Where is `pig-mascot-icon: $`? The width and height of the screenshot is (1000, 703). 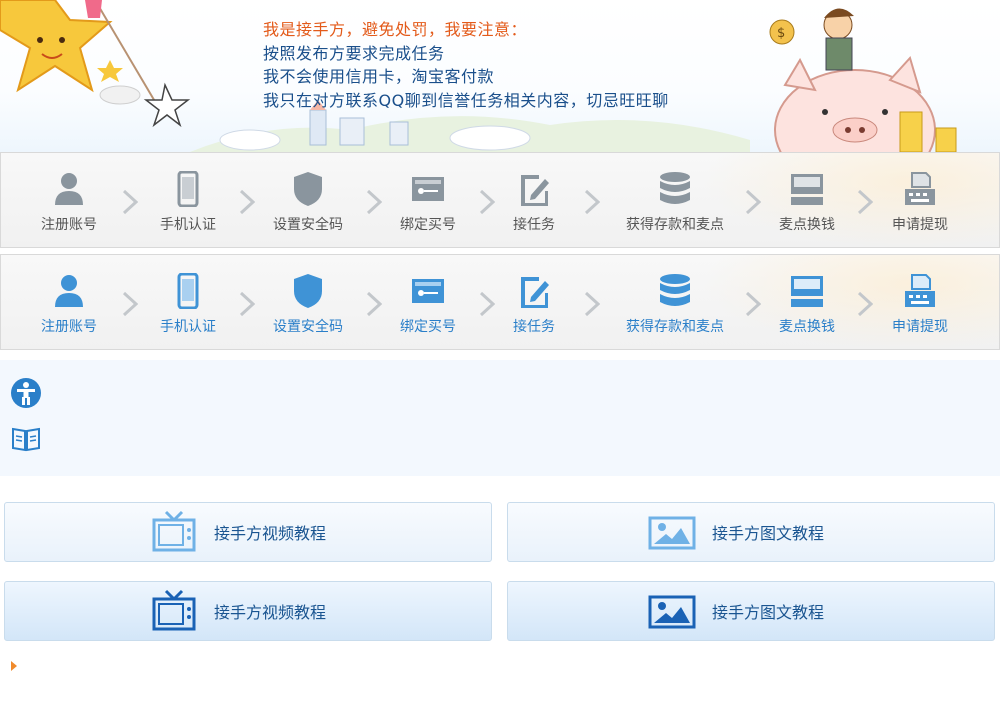
pig-mascot-icon: $ is located at coordinates (863, 80).